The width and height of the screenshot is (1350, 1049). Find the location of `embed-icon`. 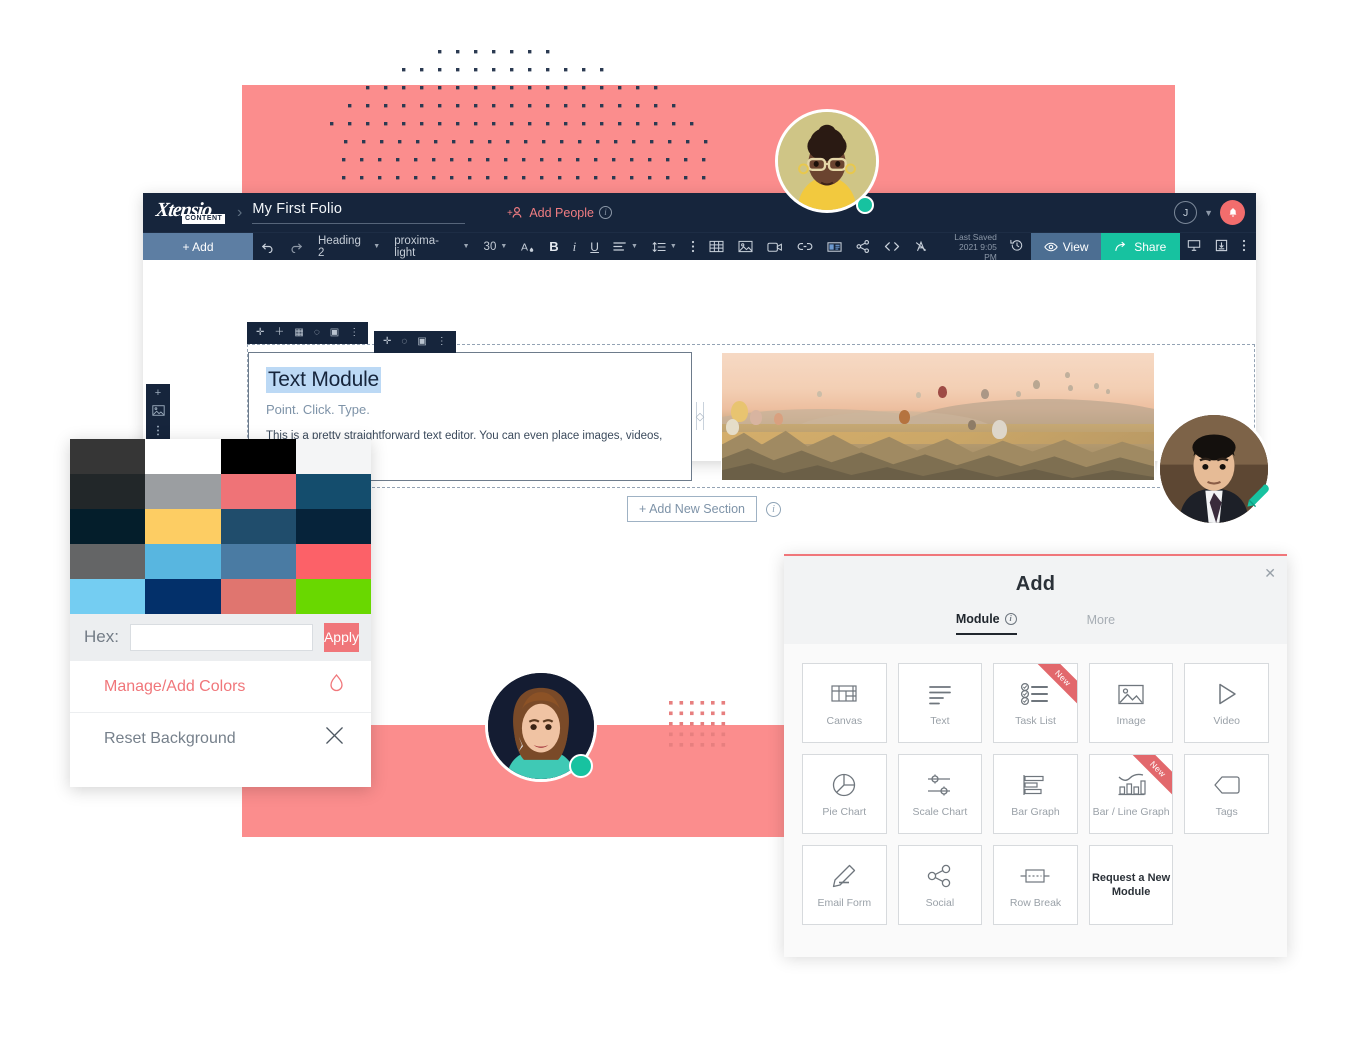

embed-icon is located at coordinates (834, 247).